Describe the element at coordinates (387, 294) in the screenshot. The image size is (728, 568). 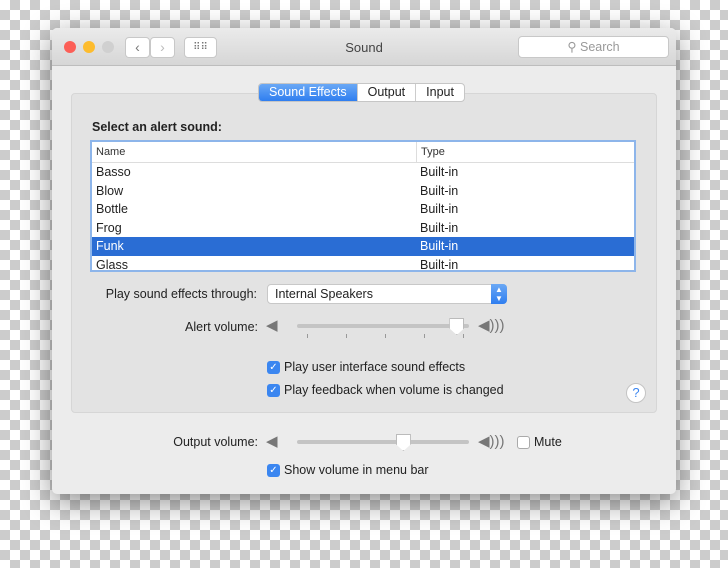
I see `output-device-select: Internal Speakers ▲ ▼` at that location.